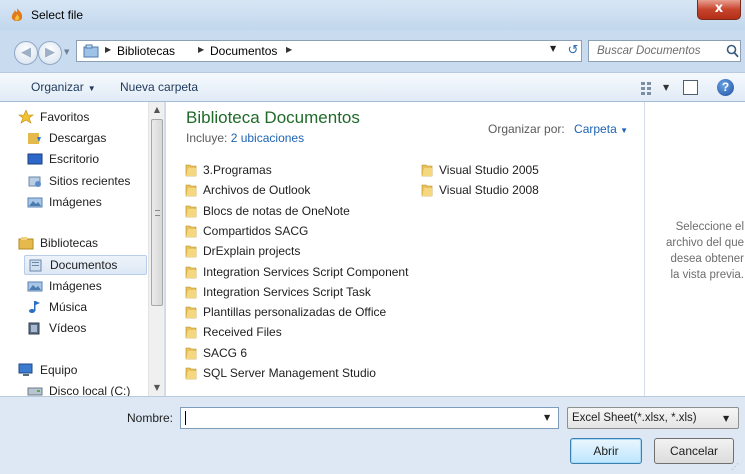 This screenshot has width=745, height=474. Describe the element at coordinates (17, 14) in the screenshot. I see `app-flame-icon` at that location.